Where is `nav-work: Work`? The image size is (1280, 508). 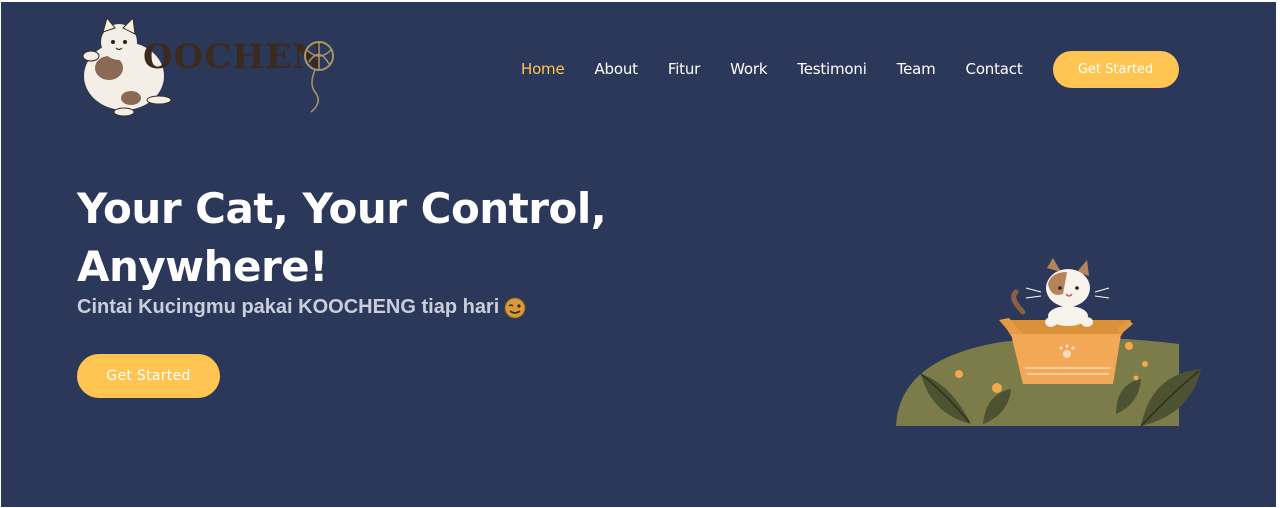 nav-work: Work is located at coordinates (748, 69).